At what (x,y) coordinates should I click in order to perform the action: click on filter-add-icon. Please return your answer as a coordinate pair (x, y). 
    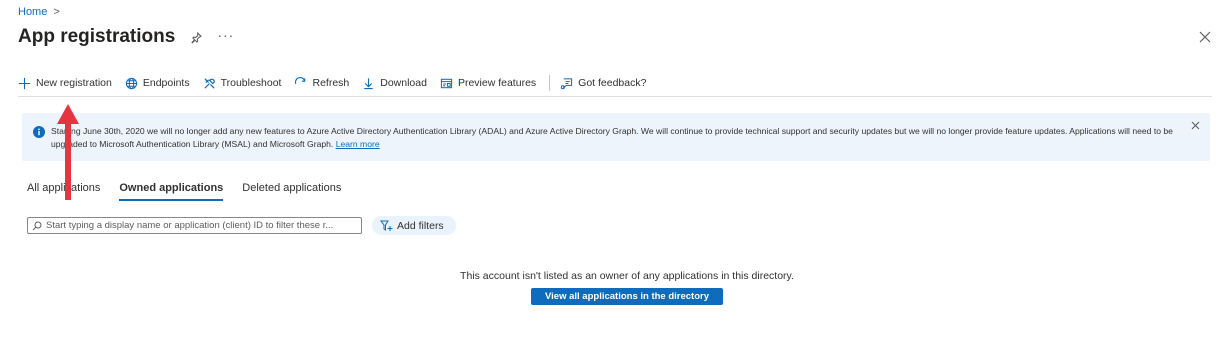
    Looking at the image, I should click on (386, 225).